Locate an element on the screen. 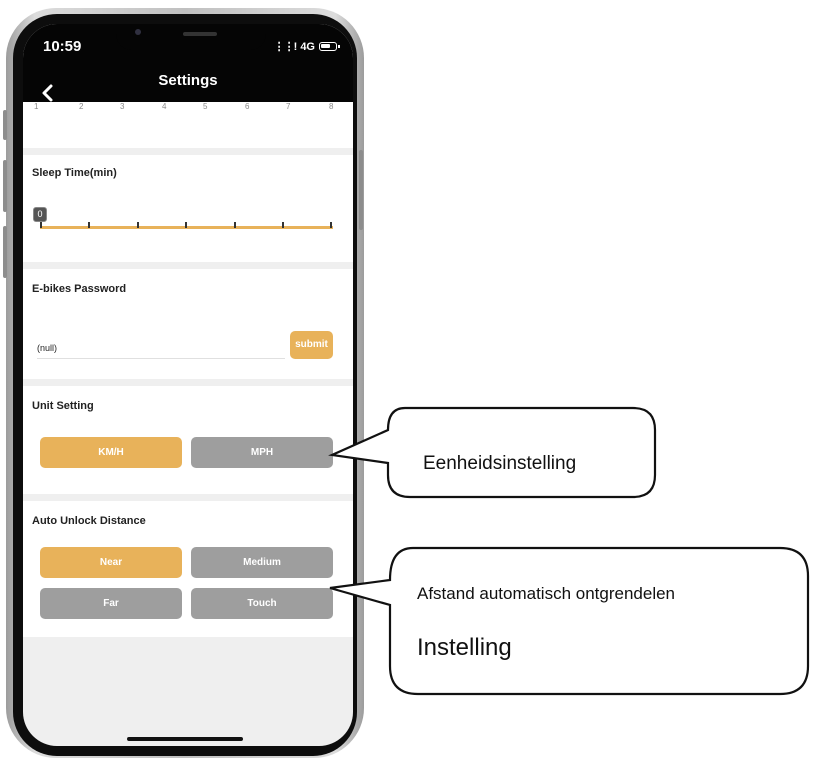 The image size is (814, 762). speaker-icon is located at coordinates (200, 34).